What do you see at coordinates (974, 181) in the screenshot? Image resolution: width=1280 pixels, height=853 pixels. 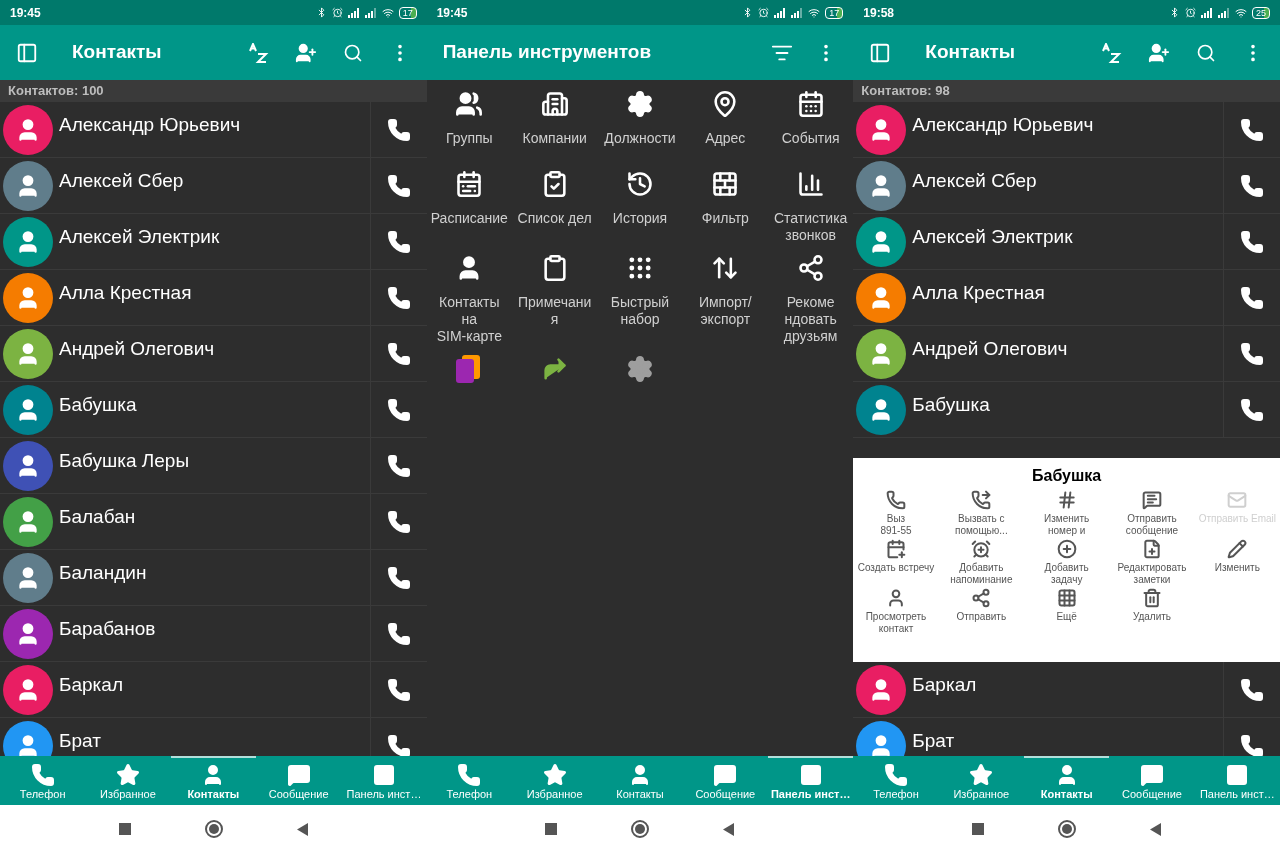 I see `contact-name: Алексей Сбер` at bounding box center [974, 181].